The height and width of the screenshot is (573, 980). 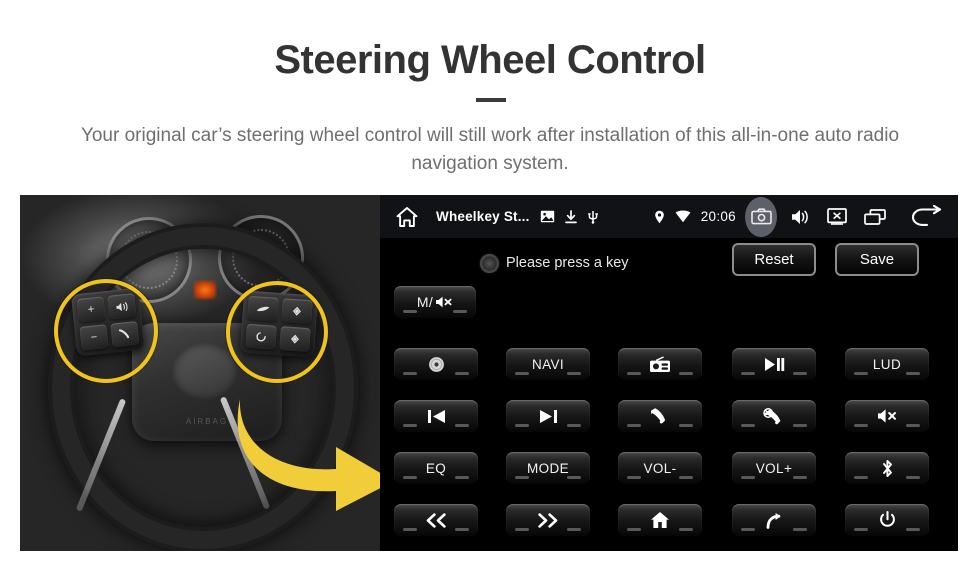 I want to click on bluetooth-icon, so click(x=887, y=468).